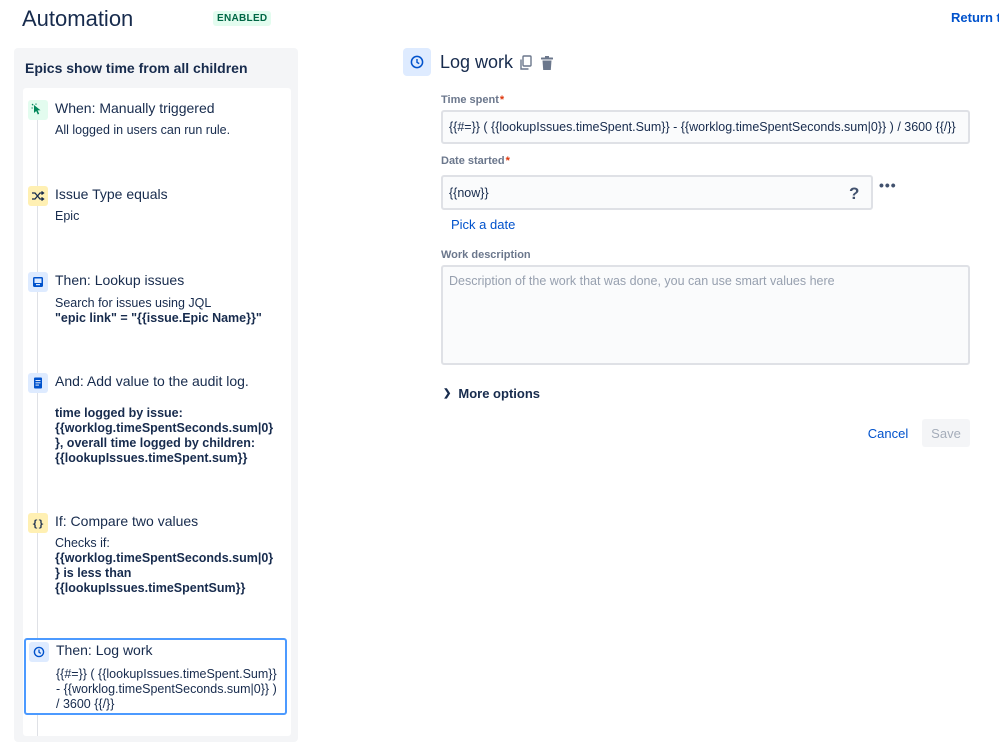  I want to click on cursor-click-icon, so click(38, 110).